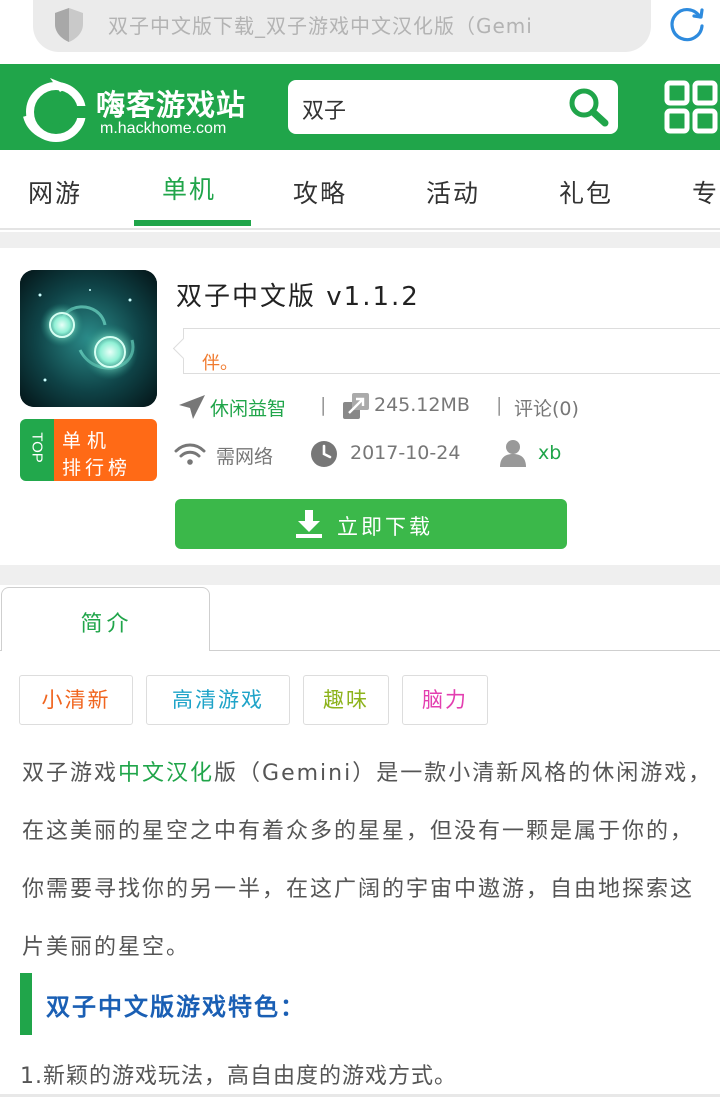 This screenshot has height=1097, width=720. I want to click on file-size: 245.12MB, so click(422, 405).